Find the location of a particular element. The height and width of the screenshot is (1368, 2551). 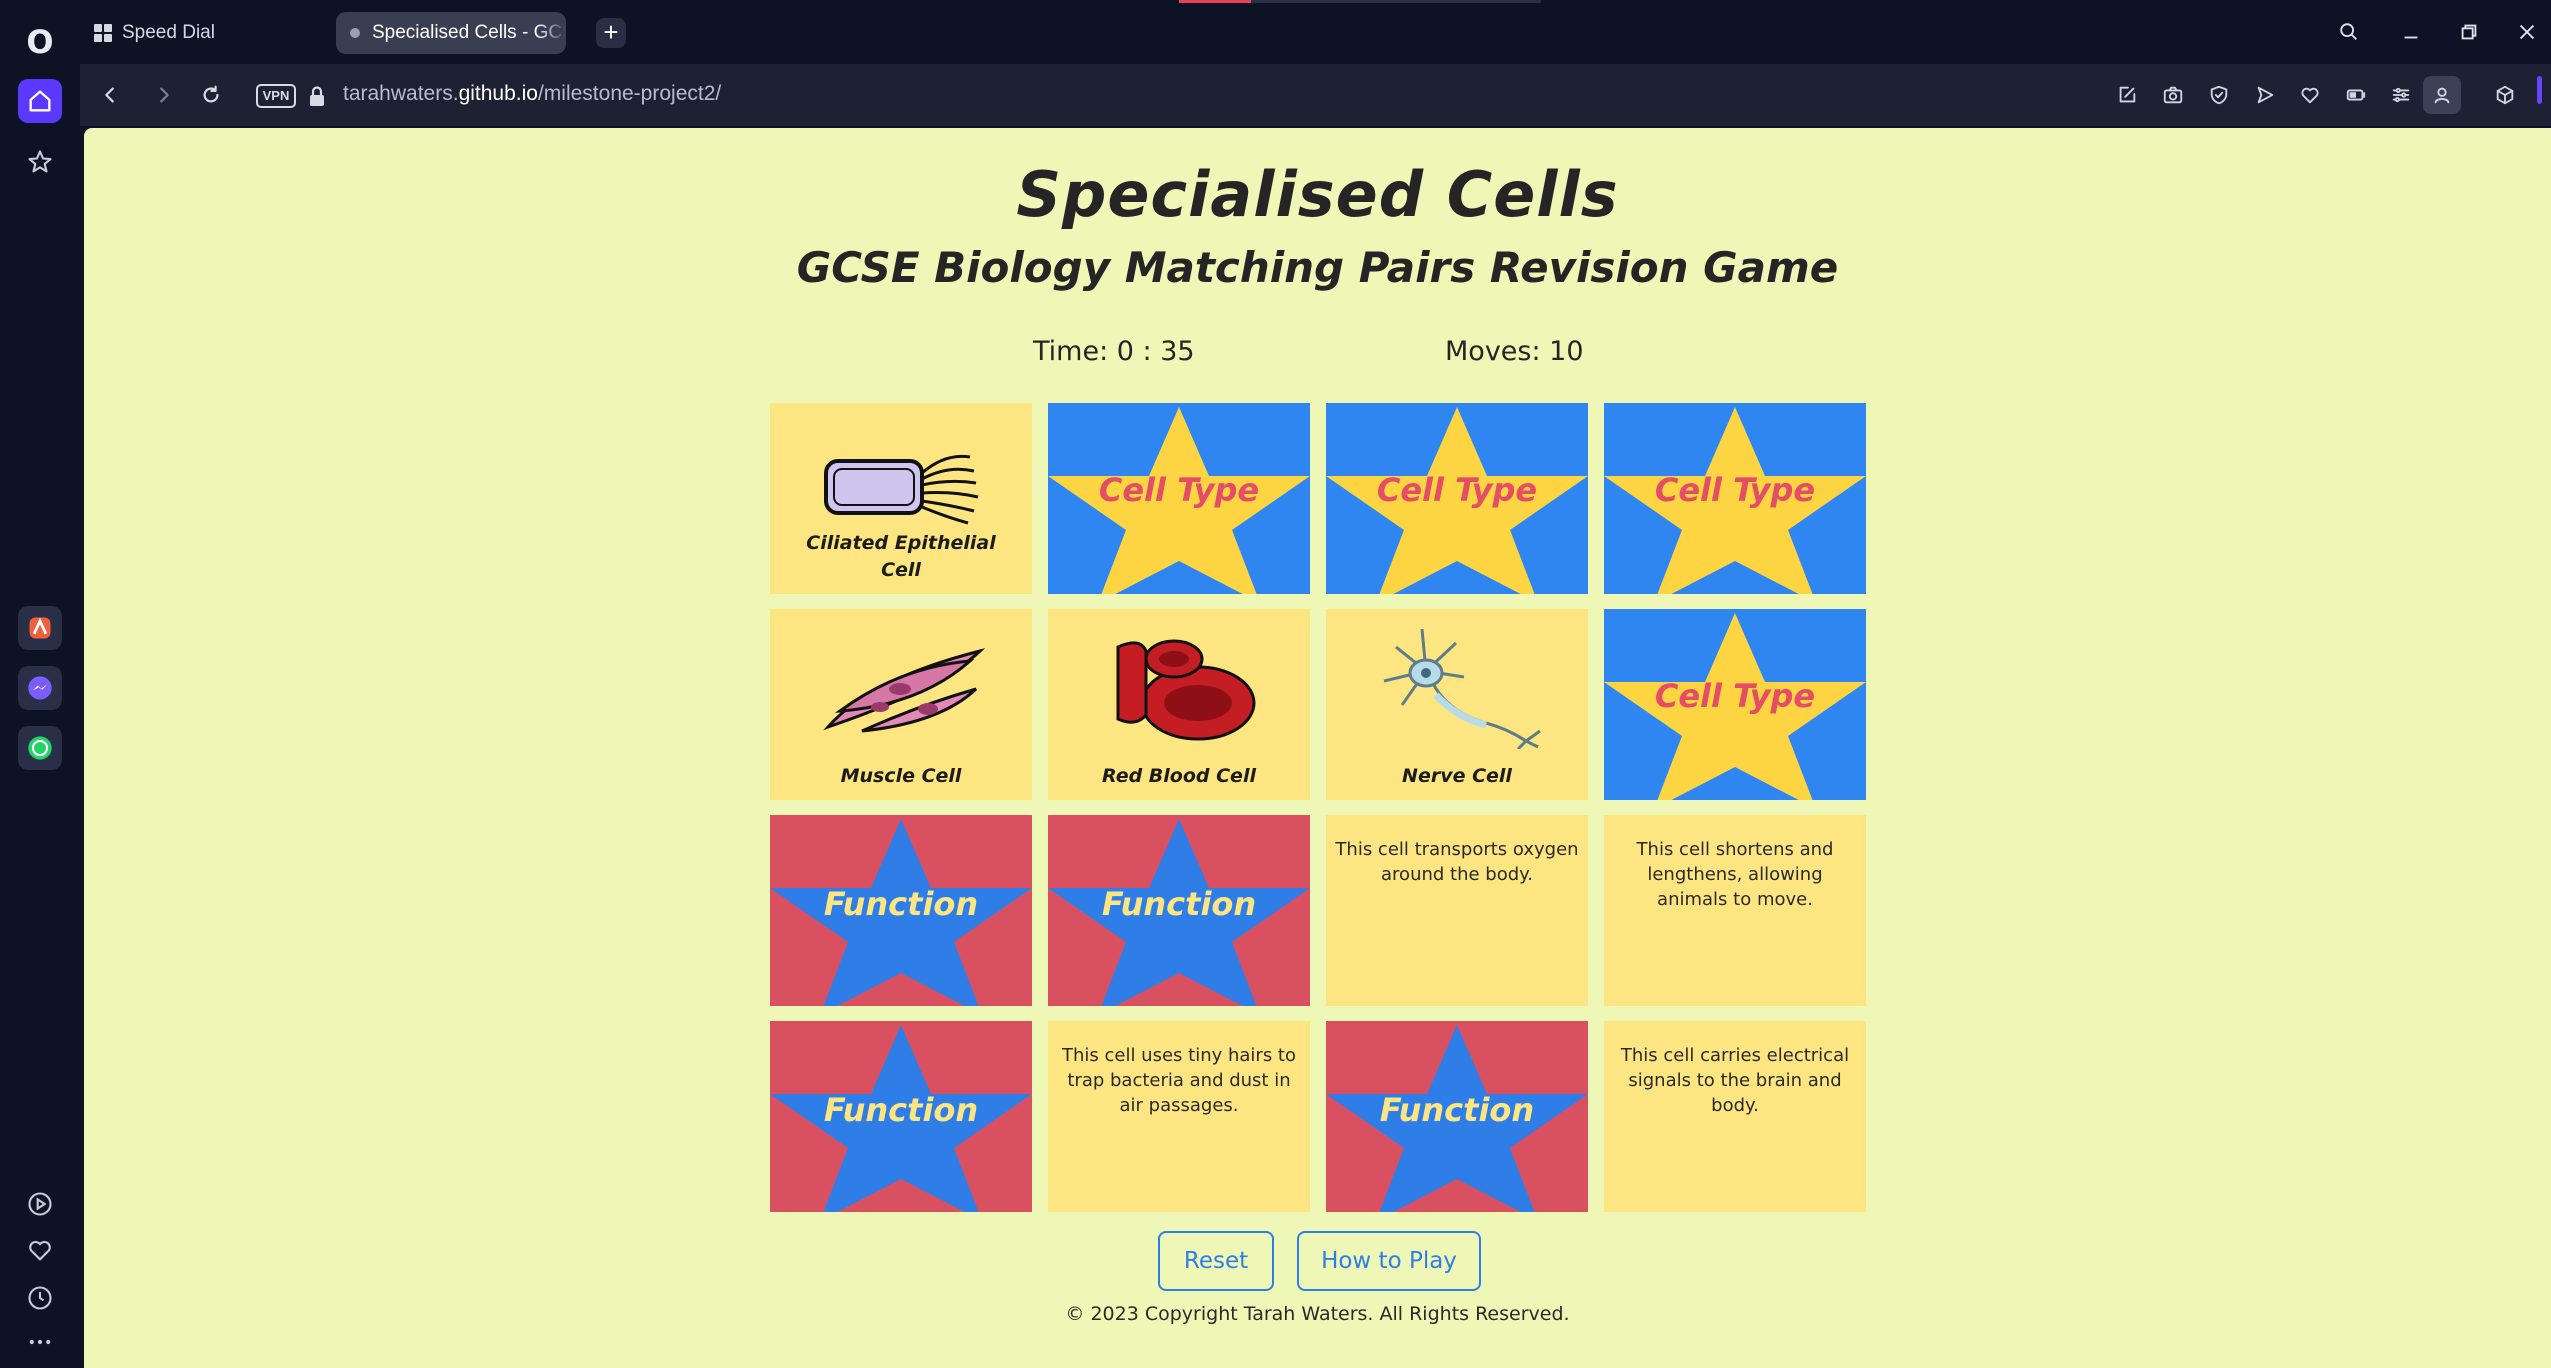

bookmarks-star-icon is located at coordinates (40, 162).